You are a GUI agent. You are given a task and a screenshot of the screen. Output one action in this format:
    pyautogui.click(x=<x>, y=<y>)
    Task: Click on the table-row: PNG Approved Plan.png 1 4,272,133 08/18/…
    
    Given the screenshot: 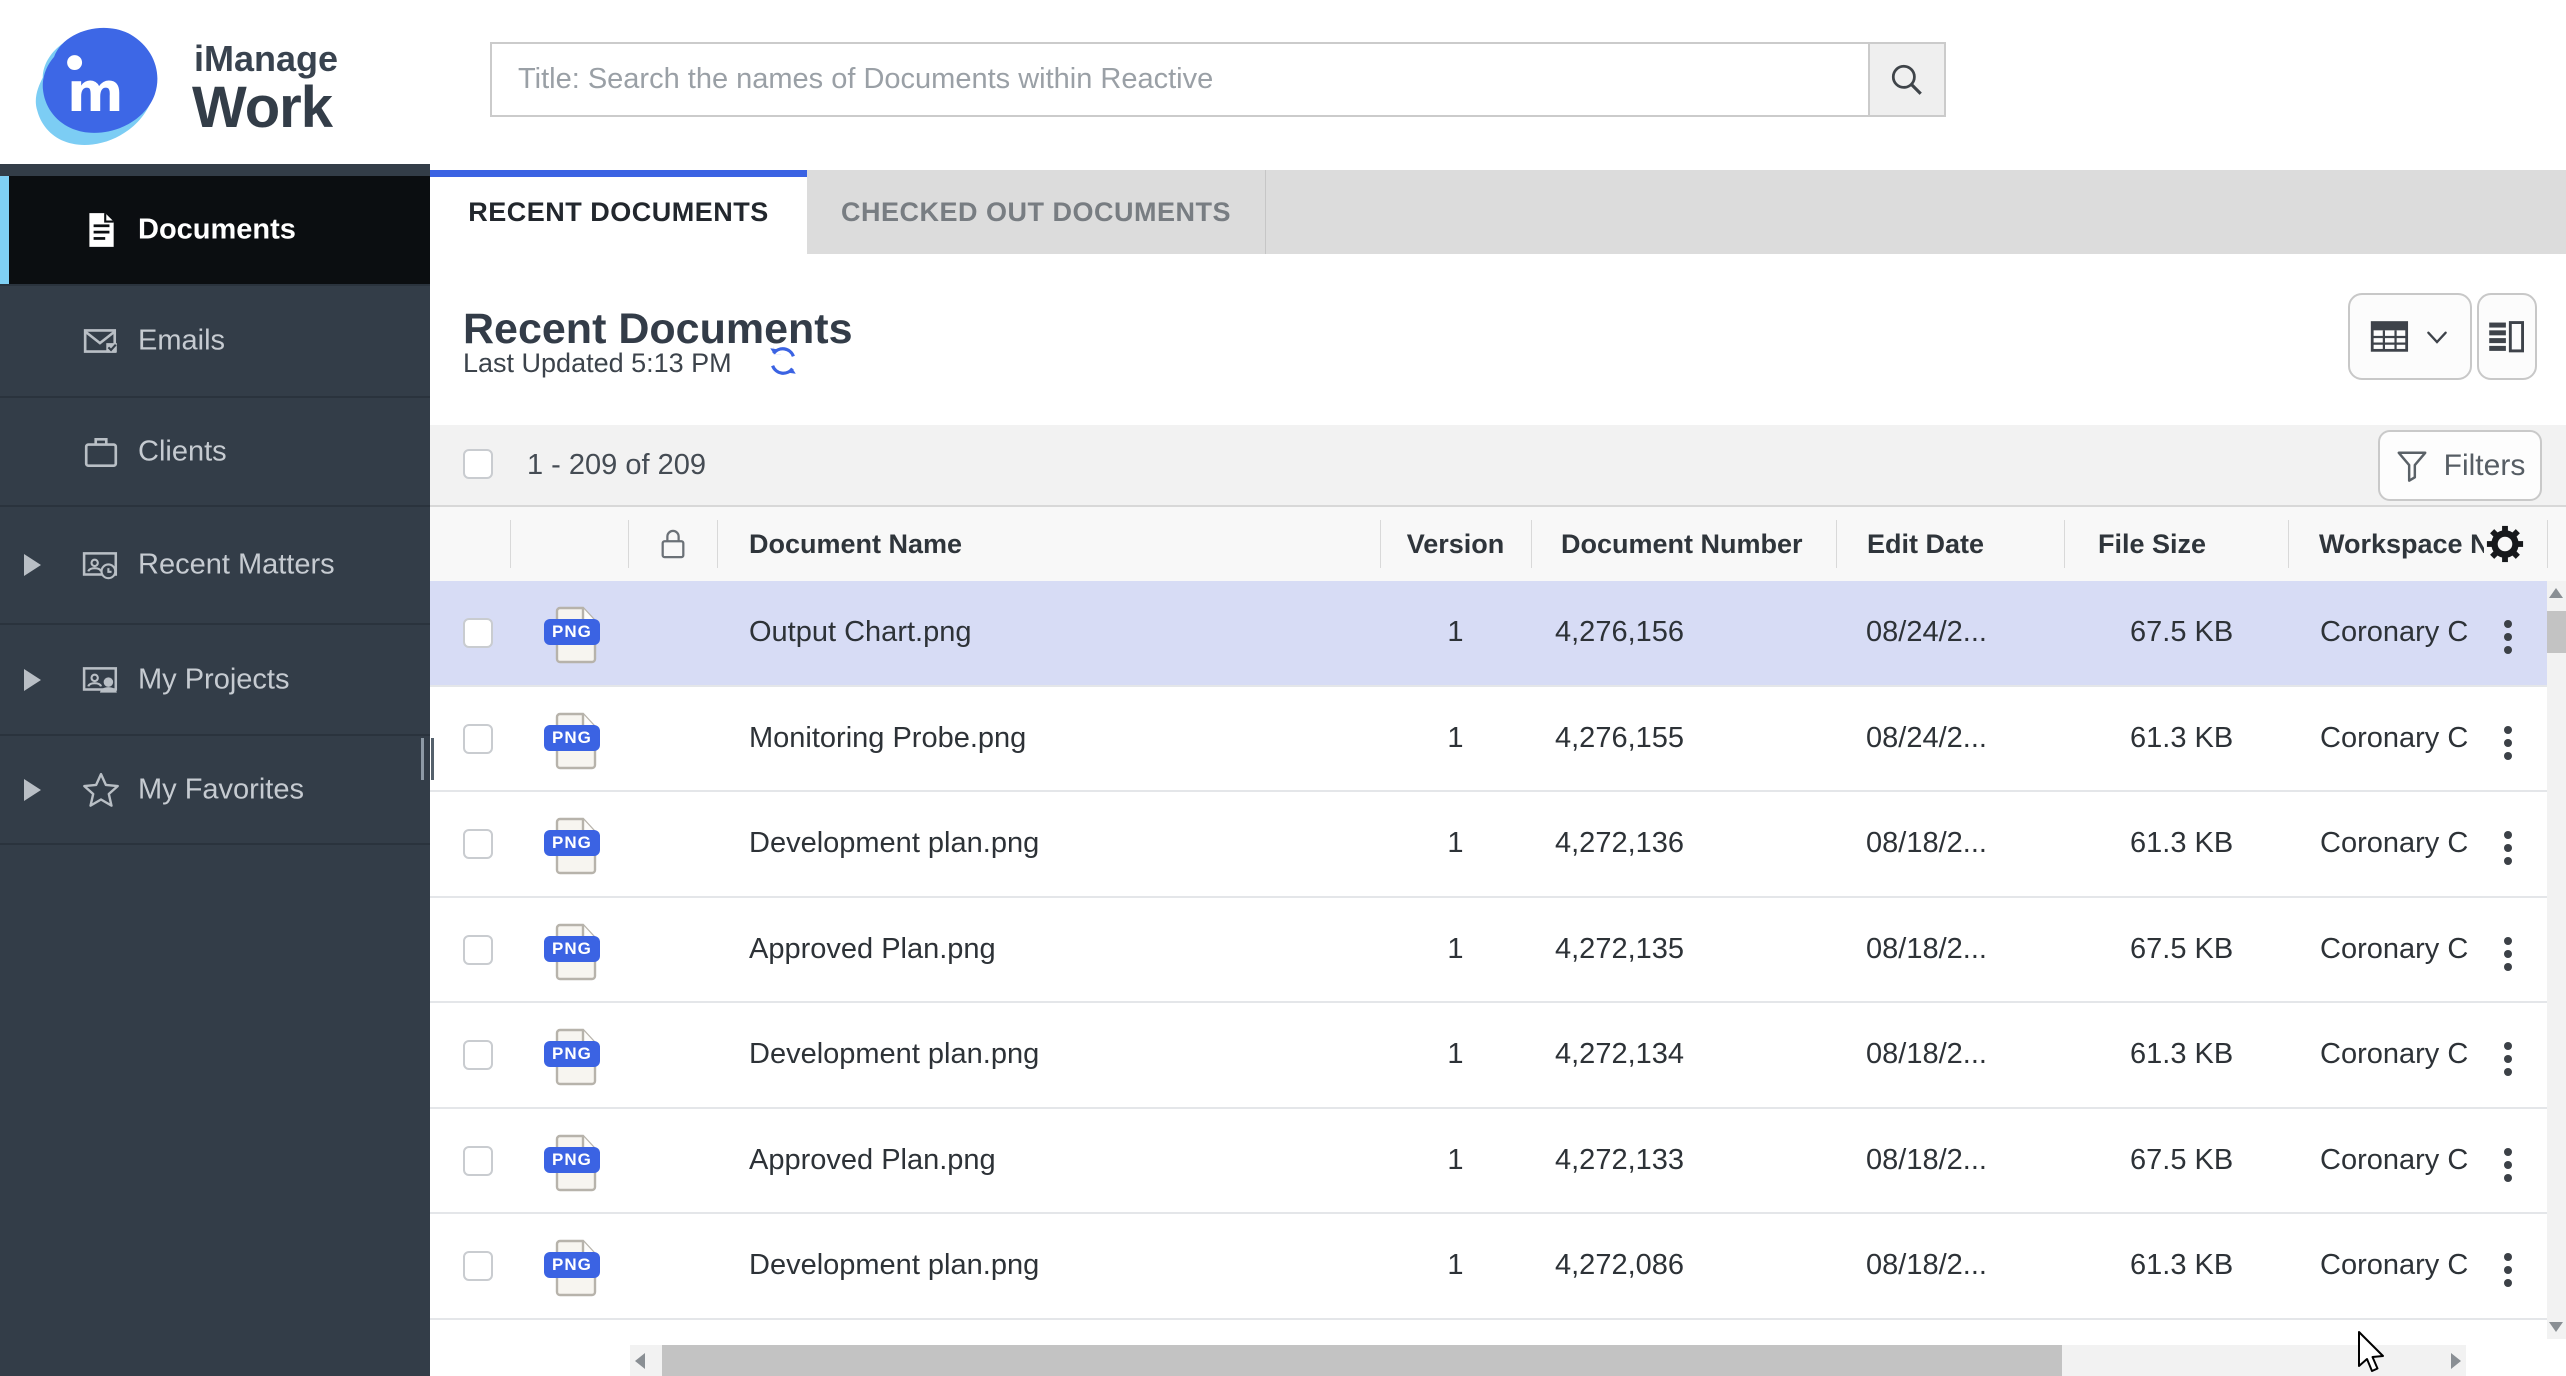 What is the action you would take?
    pyautogui.click(x=1498, y=1161)
    